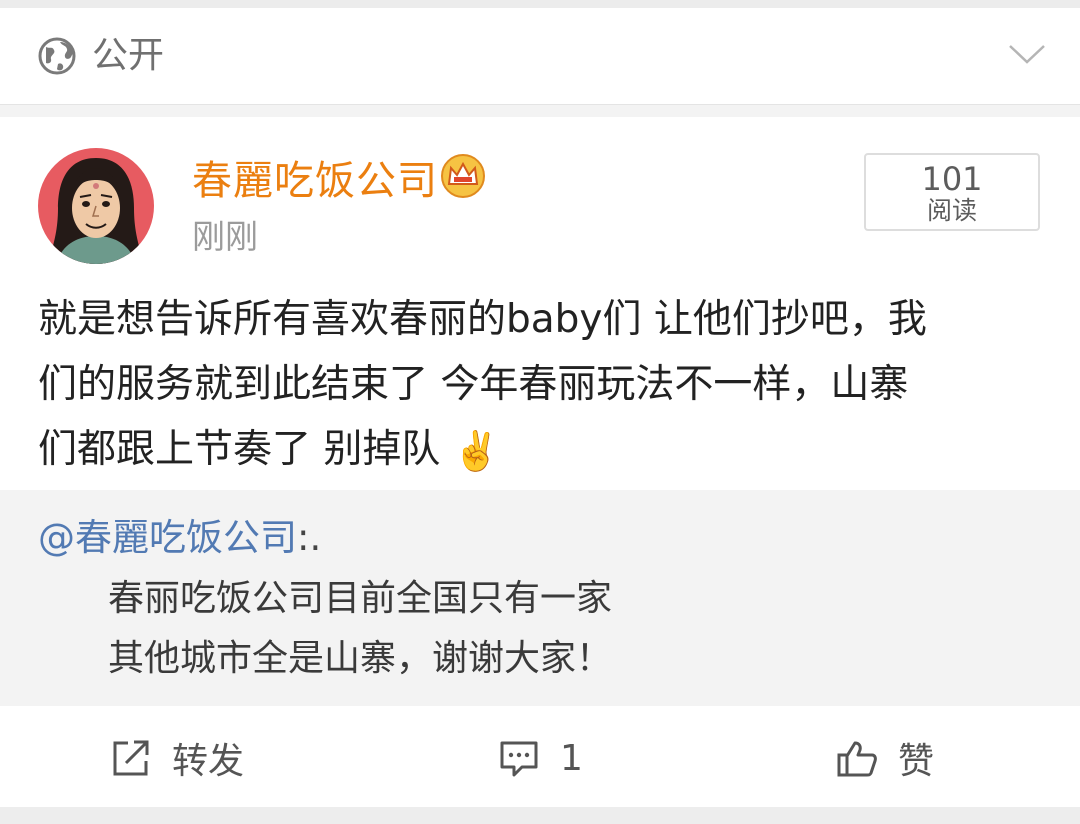 The image size is (1080, 824). What do you see at coordinates (315, 181) in the screenshot?
I see `author-name: 春麗吃饭公司` at bounding box center [315, 181].